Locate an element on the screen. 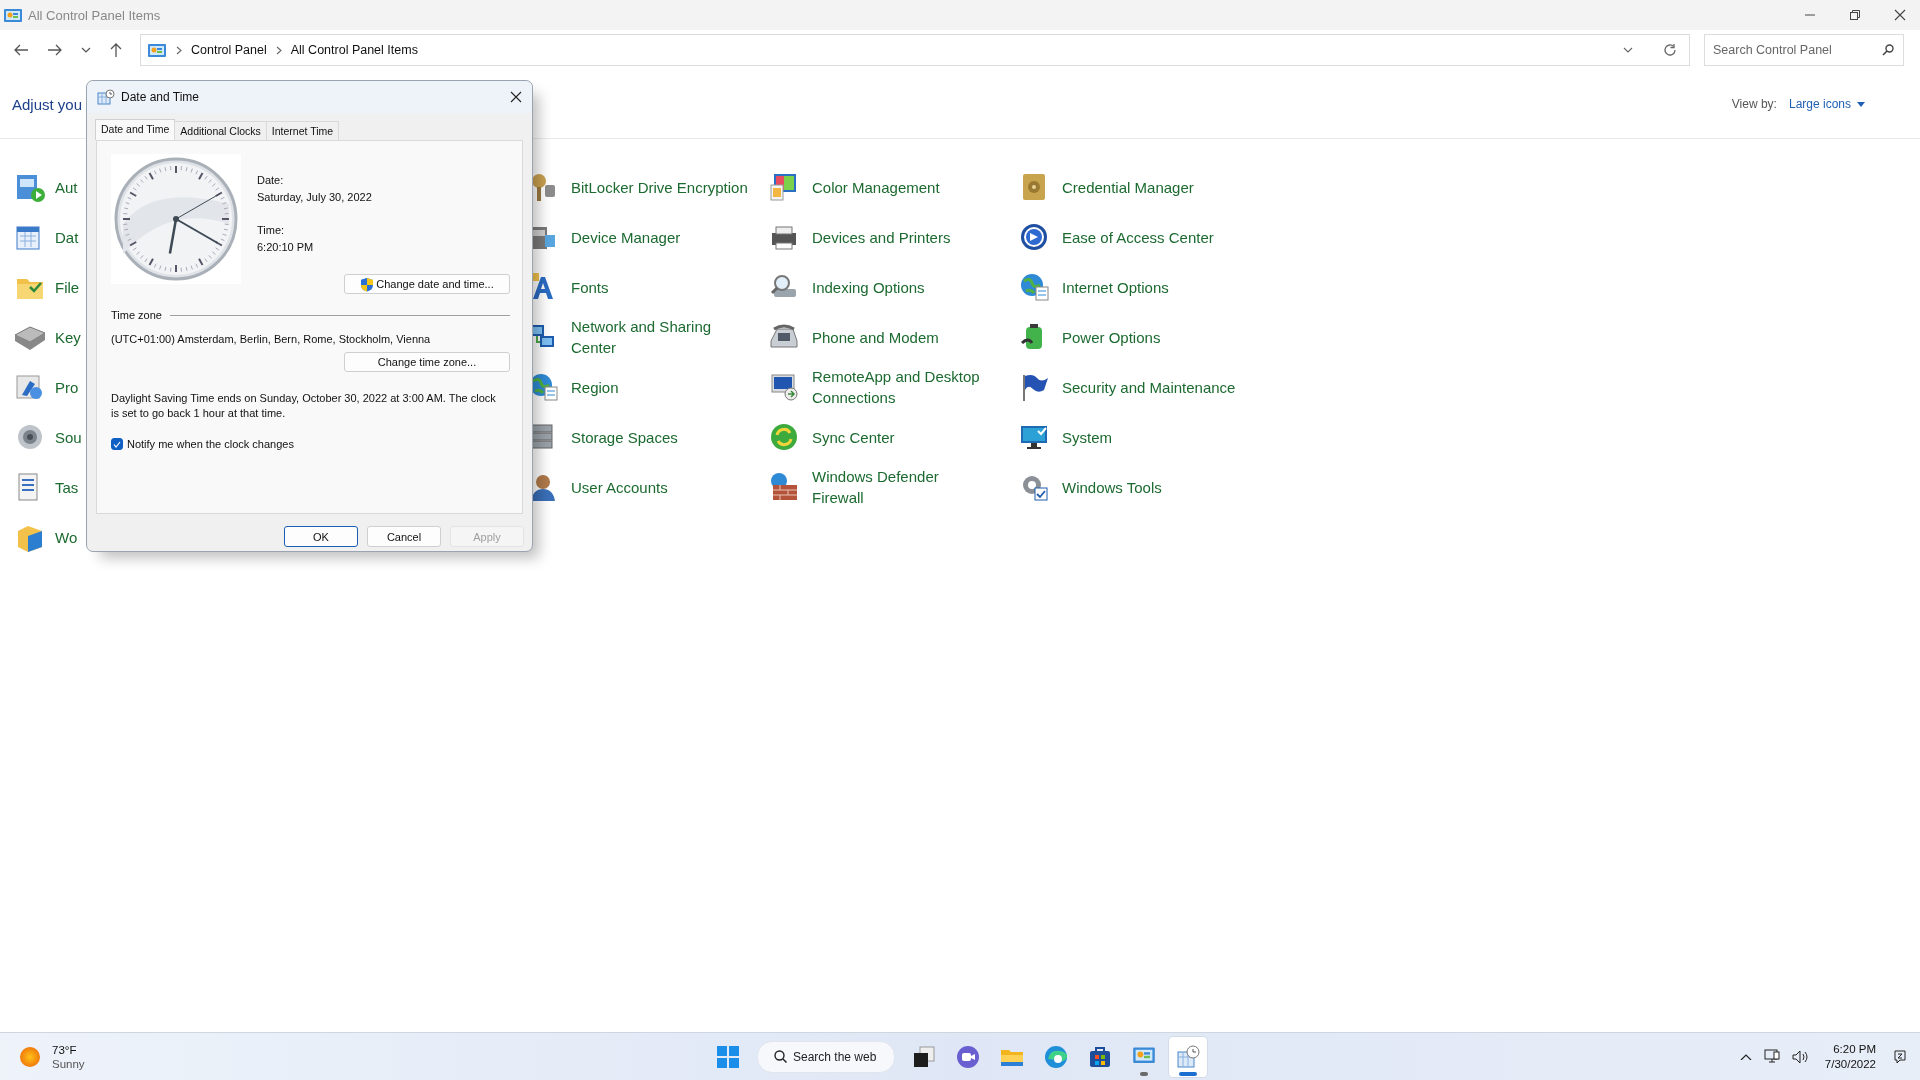 Image resolution: width=1920 pixels, height=1080 pixels. weather-condition: Sunny is located at coordinates (68, 1063).